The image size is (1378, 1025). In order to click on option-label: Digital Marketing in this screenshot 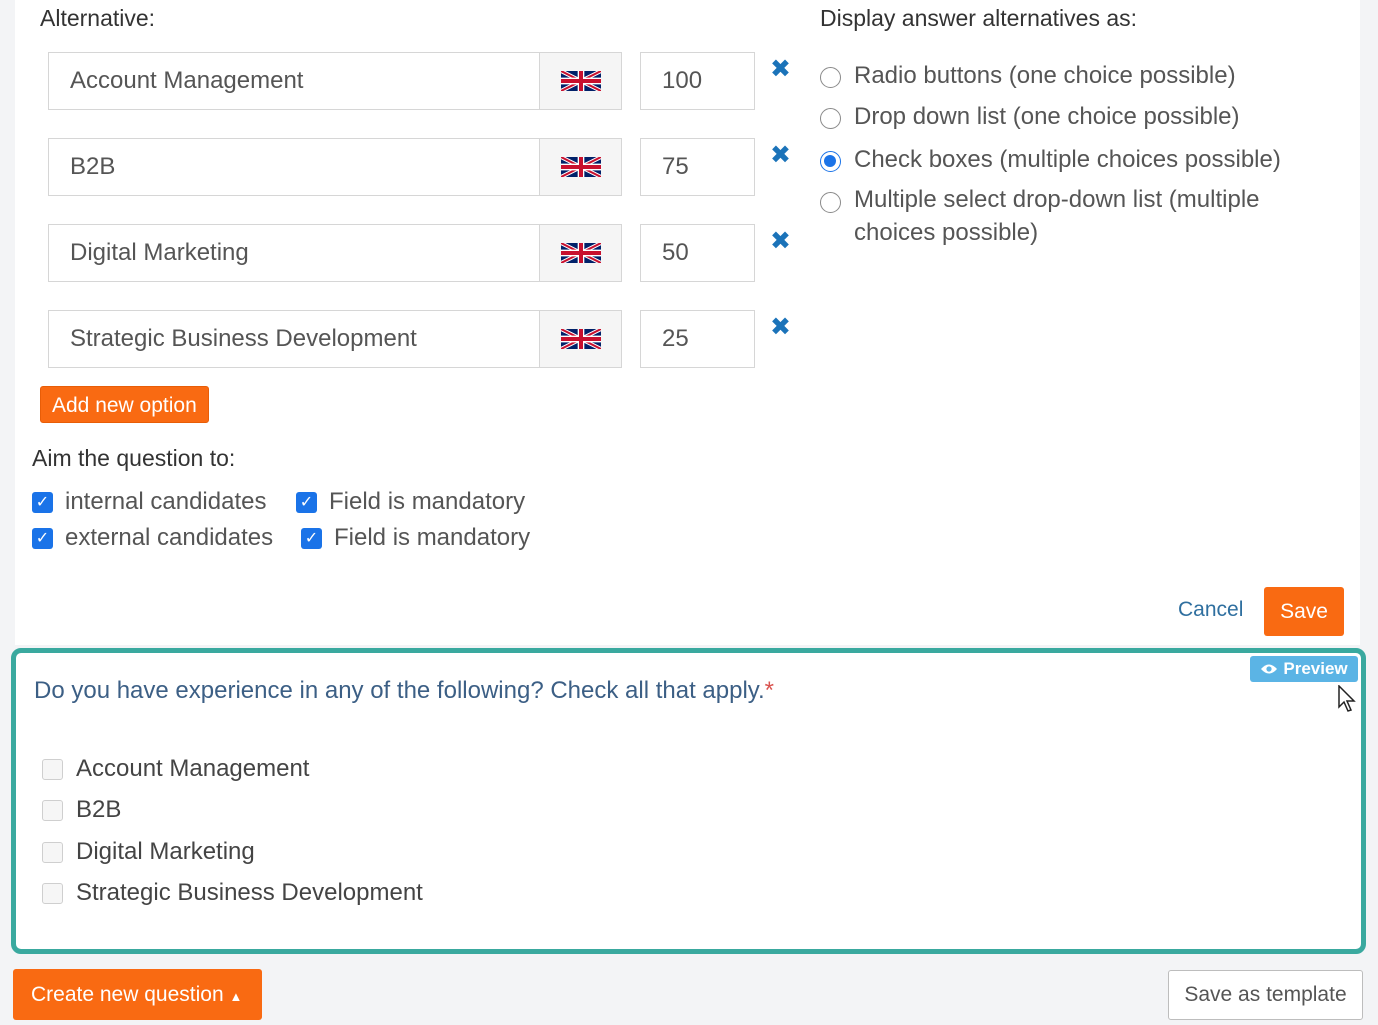, I will do `click(165, 851)`.